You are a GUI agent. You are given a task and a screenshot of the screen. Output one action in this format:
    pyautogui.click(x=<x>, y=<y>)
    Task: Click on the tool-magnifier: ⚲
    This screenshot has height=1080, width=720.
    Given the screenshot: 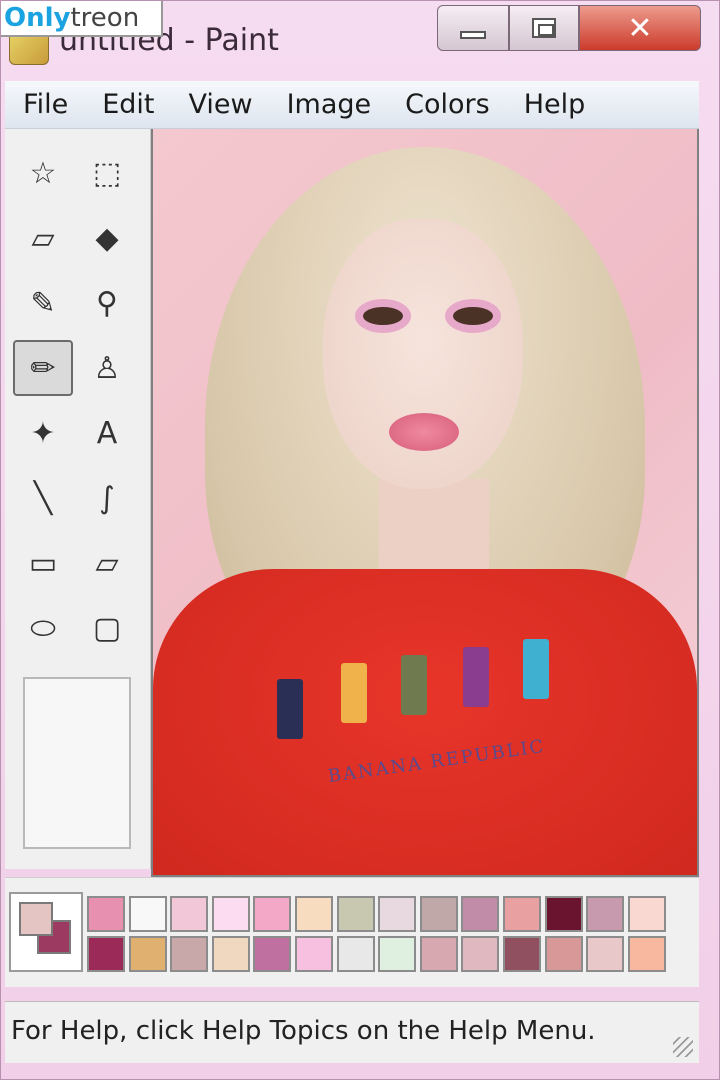 What is the action you would take?
    pyautogui.click(x=107, y=303)
    